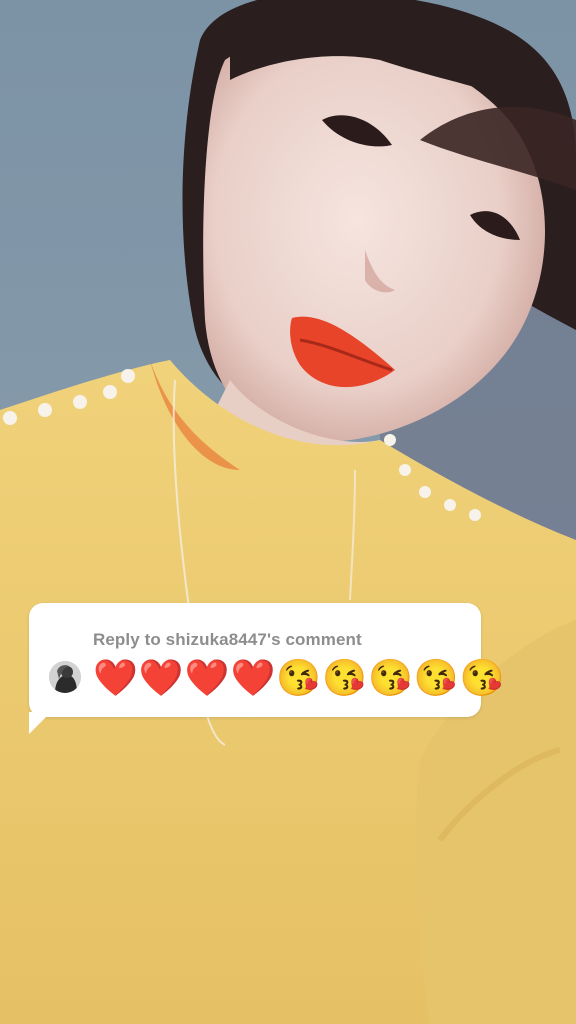 This screenshot has height=1024, width=576. I want to click on user-avatar-icon, so click(65, 677).